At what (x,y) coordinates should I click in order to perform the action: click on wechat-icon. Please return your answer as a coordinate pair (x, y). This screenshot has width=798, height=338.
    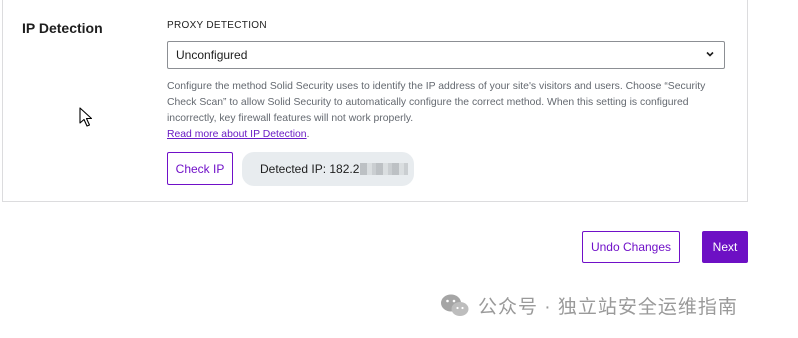
    Looking at the image, I should click on (455, 305).